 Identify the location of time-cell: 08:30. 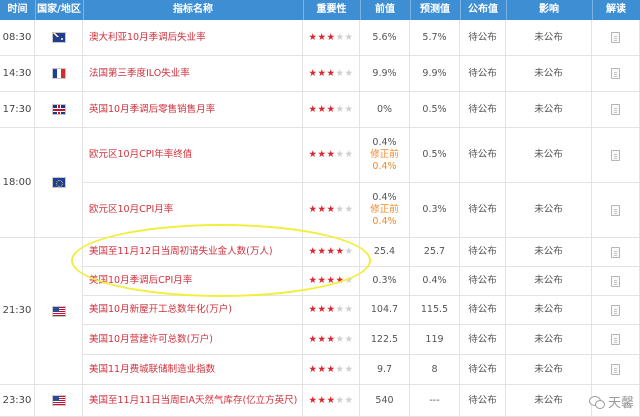
(17, 38).